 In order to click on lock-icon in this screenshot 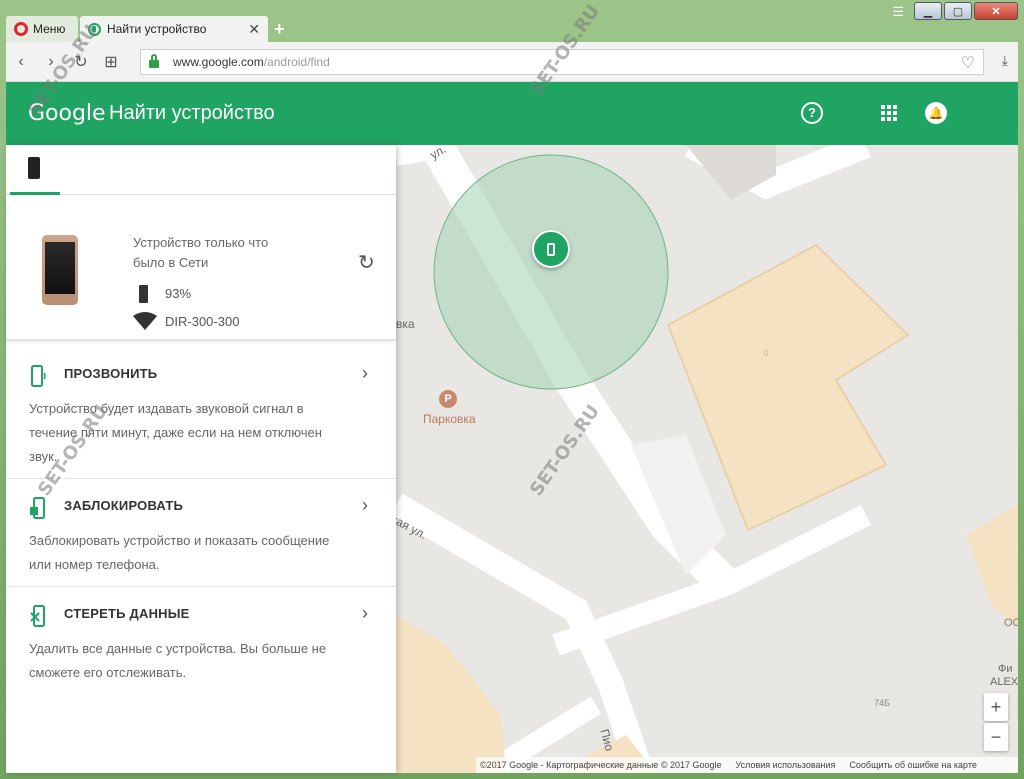, I will do `click(154, 61)`.